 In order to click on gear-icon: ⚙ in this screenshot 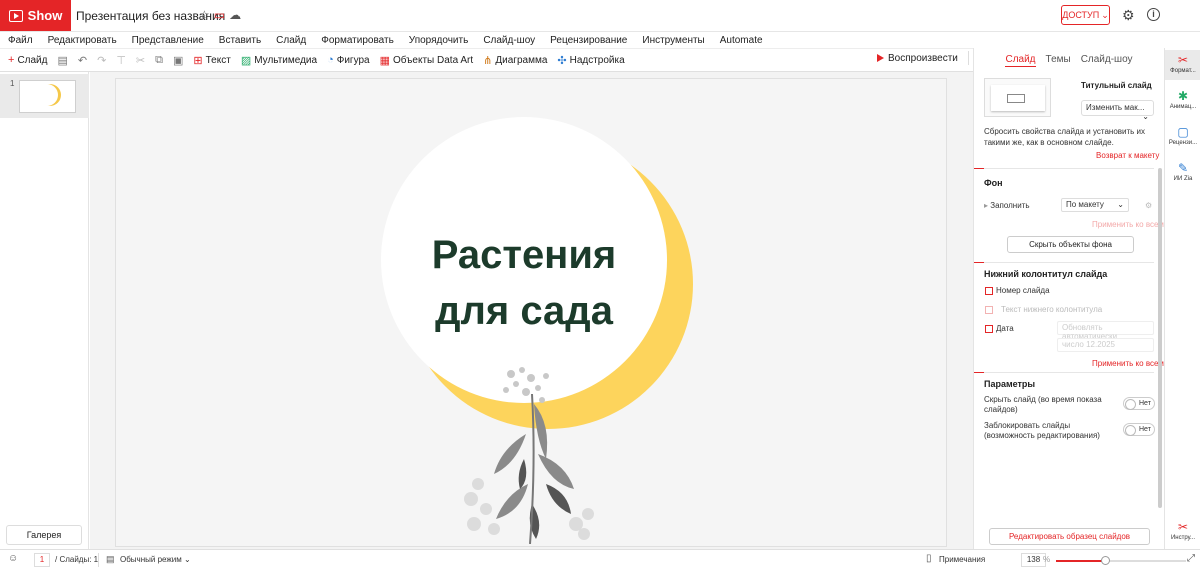, I will do `click(1128, 15)`.